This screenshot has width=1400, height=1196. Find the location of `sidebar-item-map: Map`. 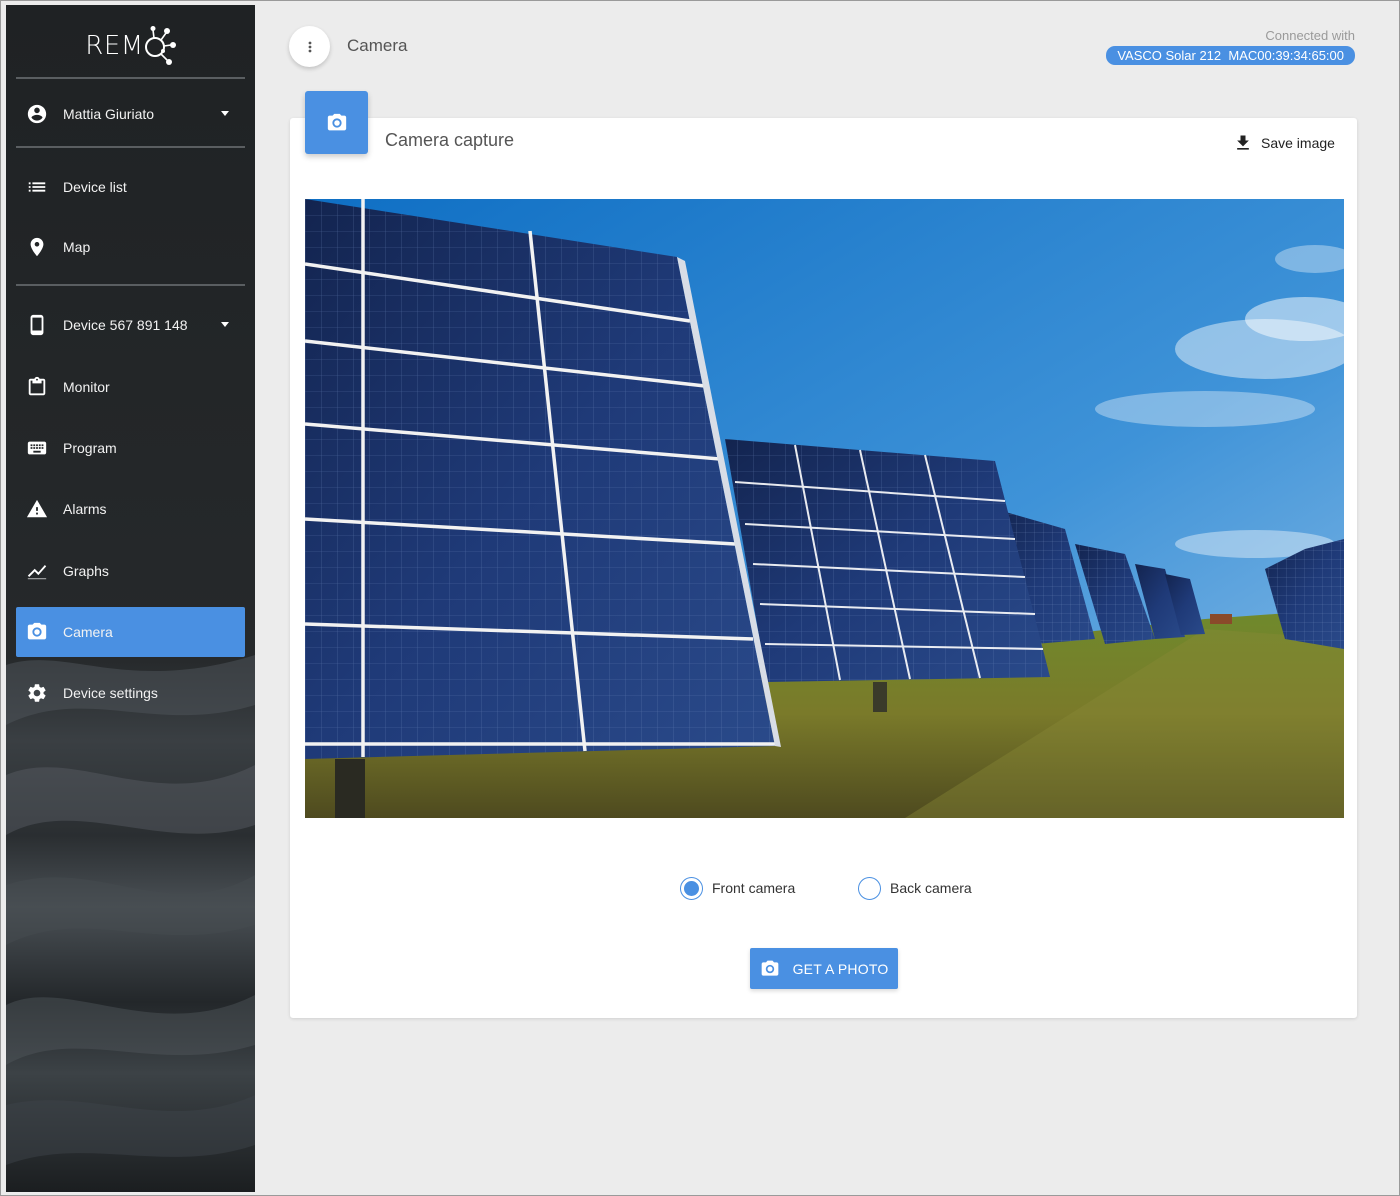

sidebar-item-map: Map is located at coordinates (130, 247).